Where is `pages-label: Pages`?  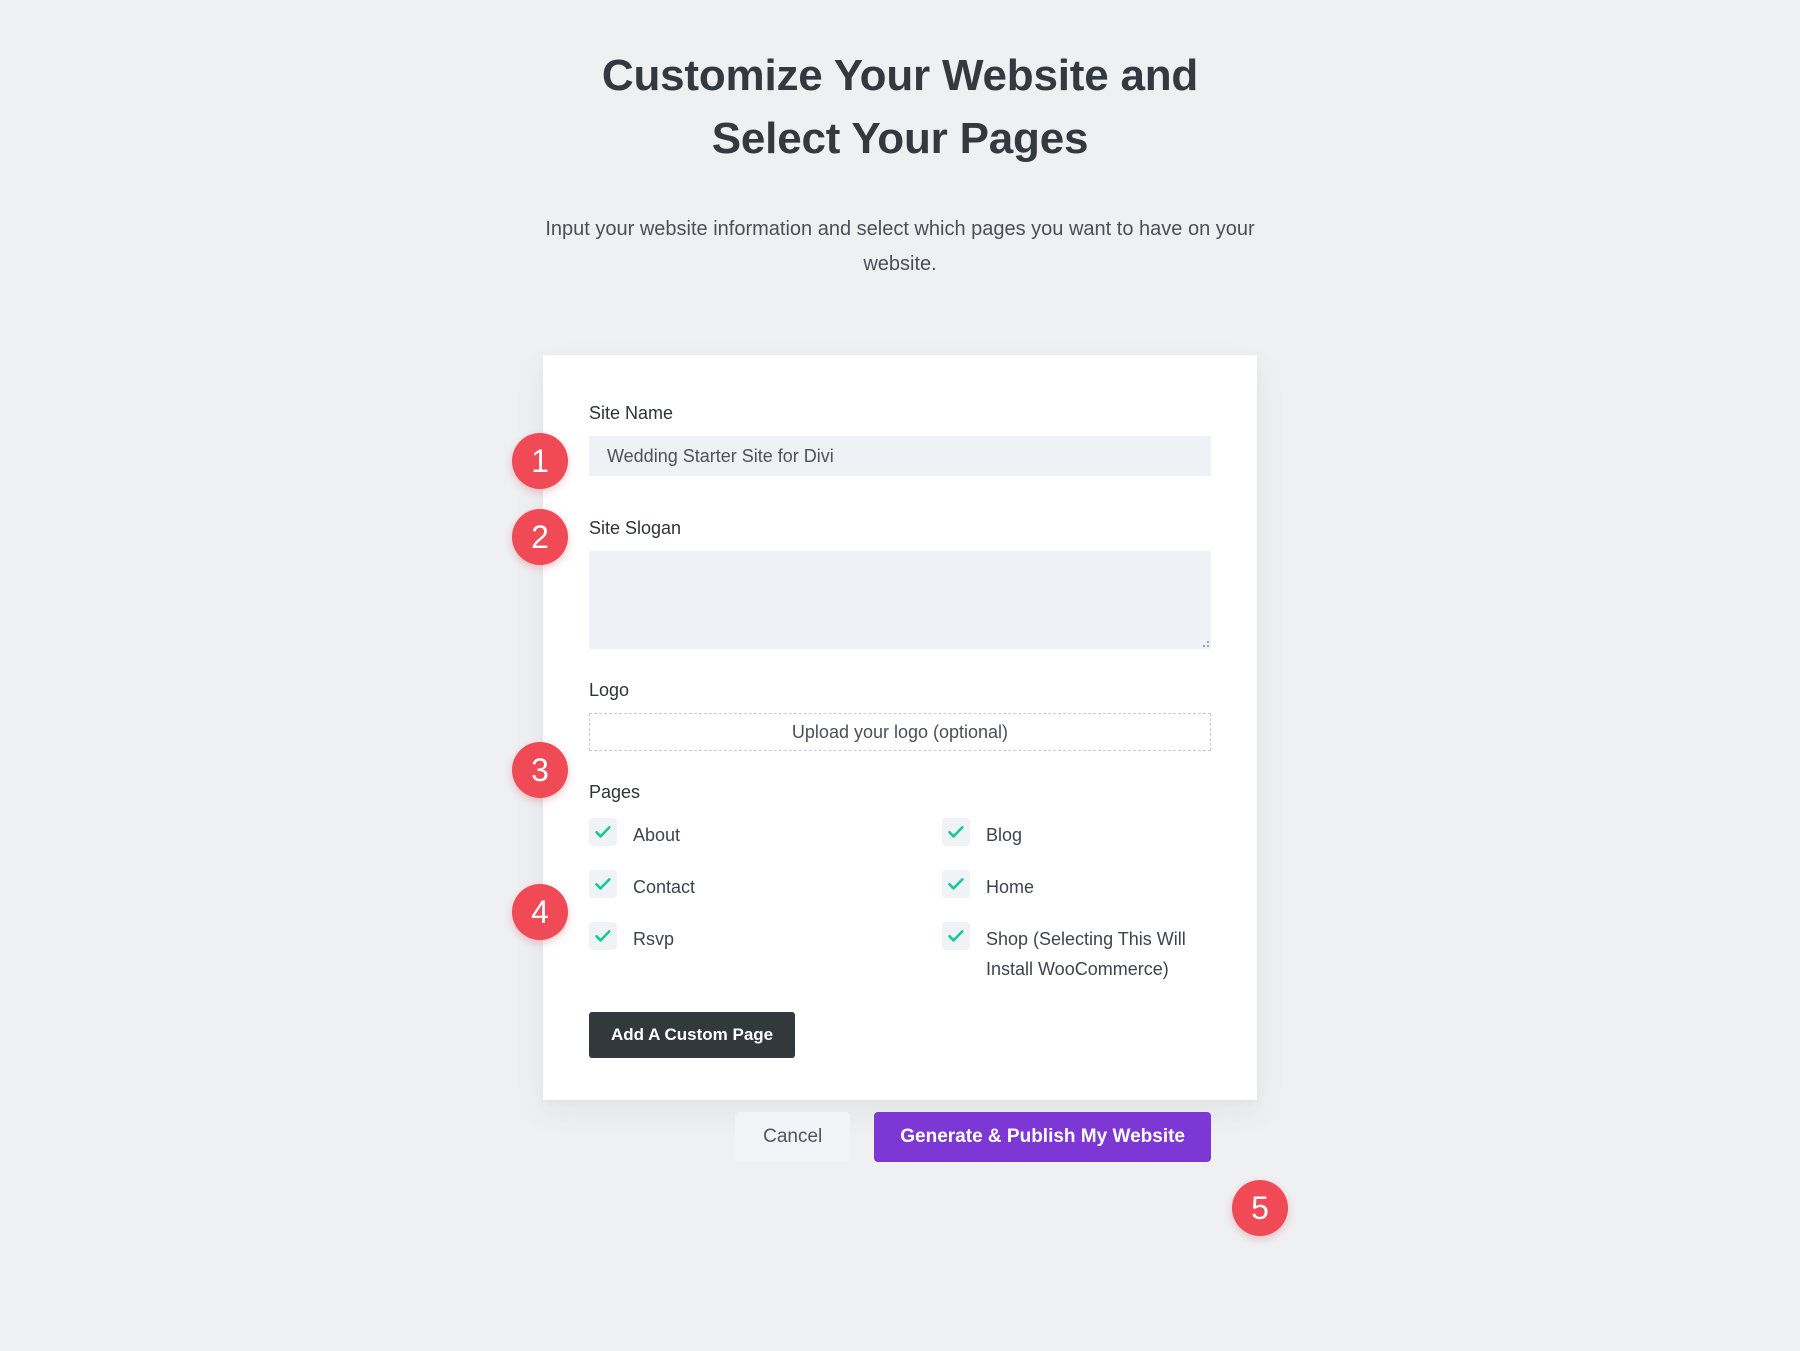 pages-label: Pages is located at coordinates (615, 792).